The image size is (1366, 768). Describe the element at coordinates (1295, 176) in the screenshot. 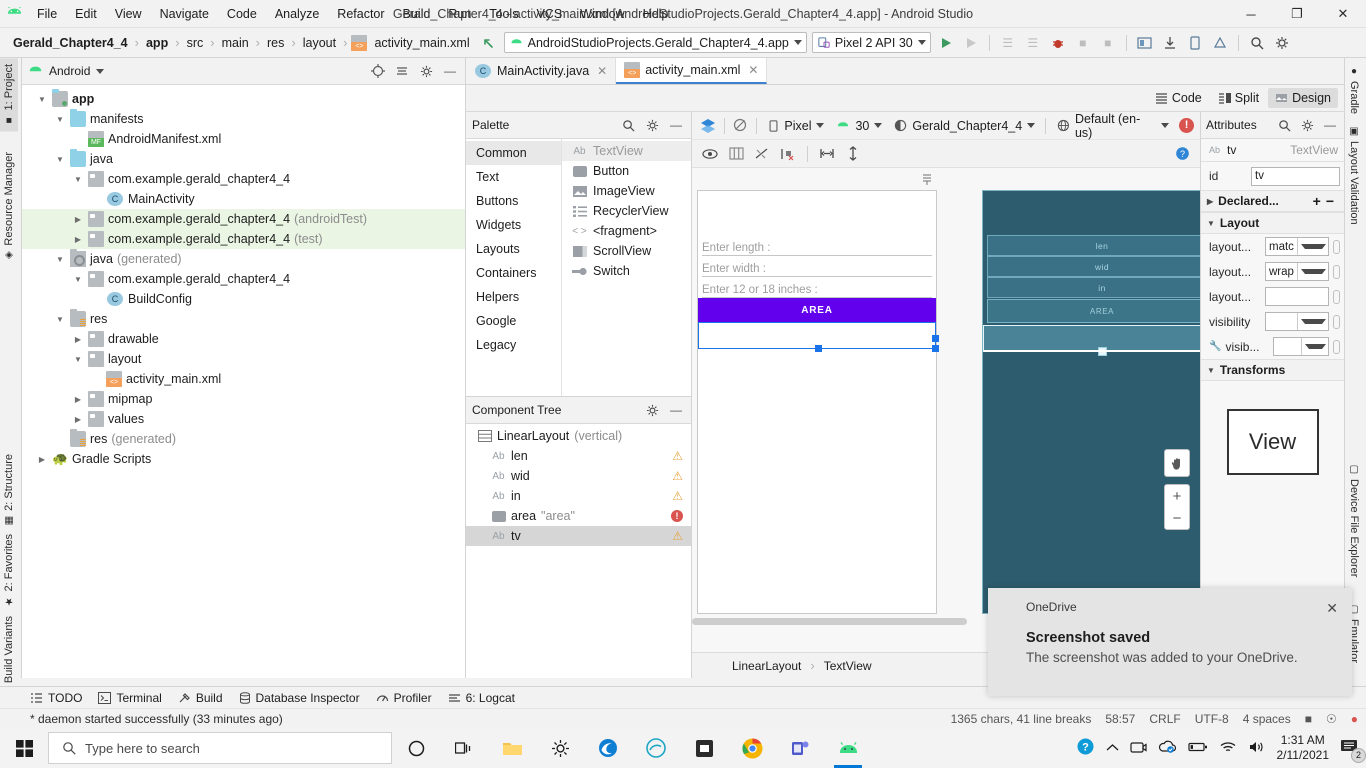

I see `id-field: tv` at that location.